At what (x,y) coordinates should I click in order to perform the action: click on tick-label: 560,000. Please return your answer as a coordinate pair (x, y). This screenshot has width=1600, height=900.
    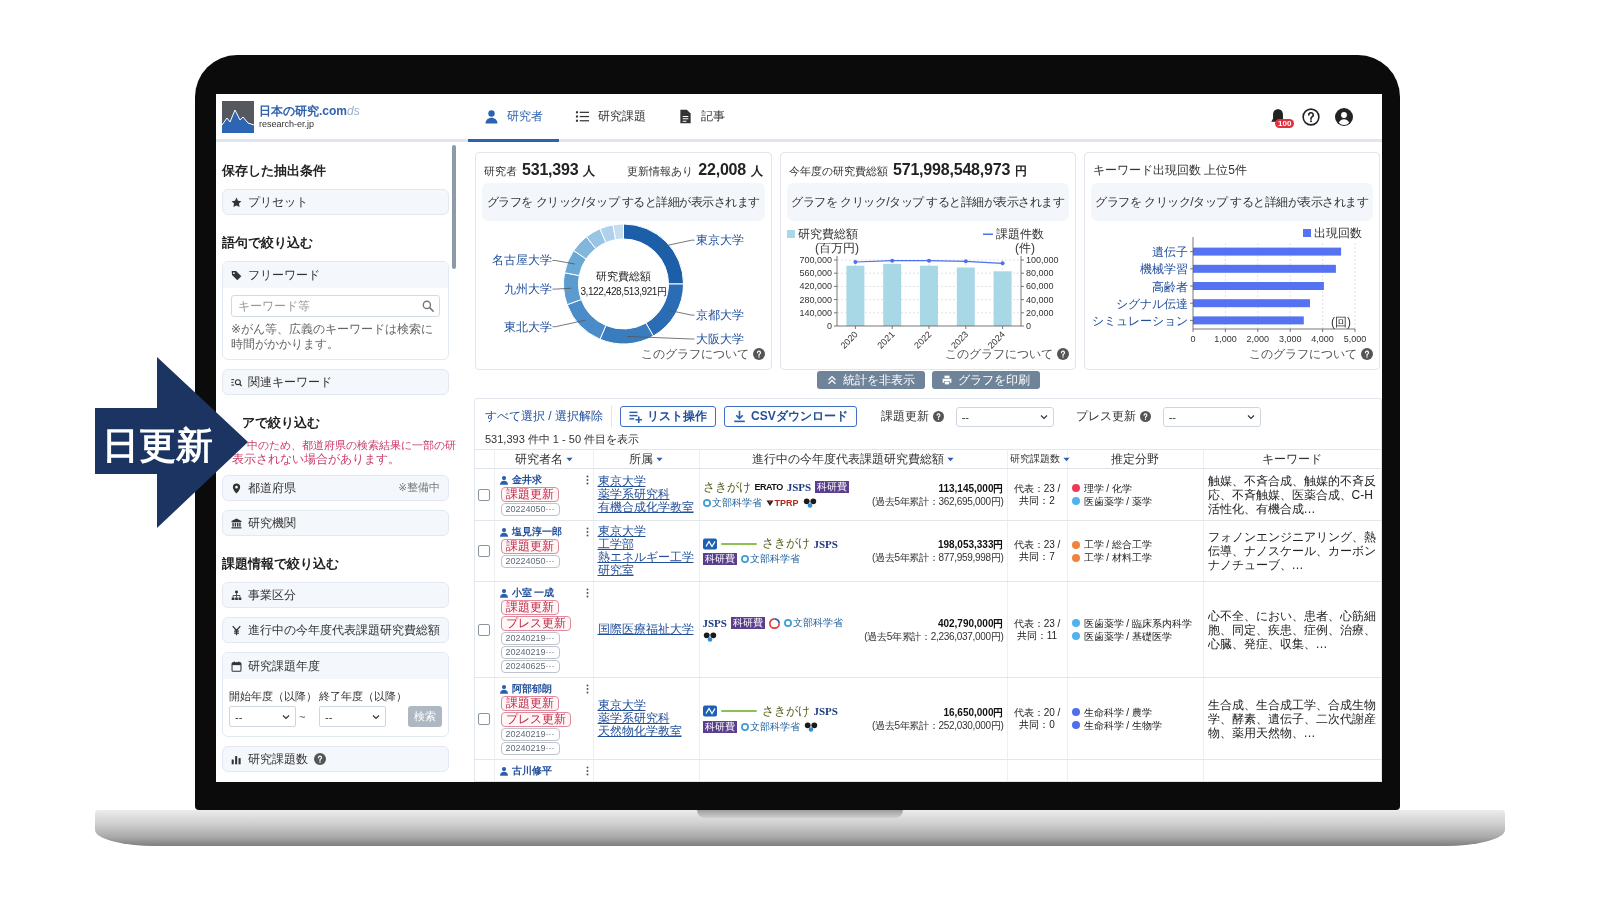
    Looking at the image, I should click on (815, 273).